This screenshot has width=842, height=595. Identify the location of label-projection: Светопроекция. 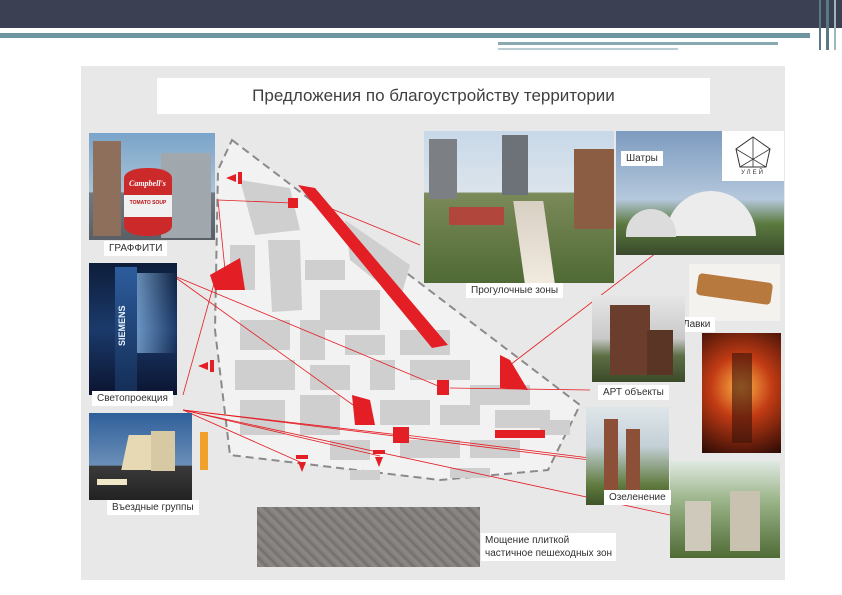
(132, 398).